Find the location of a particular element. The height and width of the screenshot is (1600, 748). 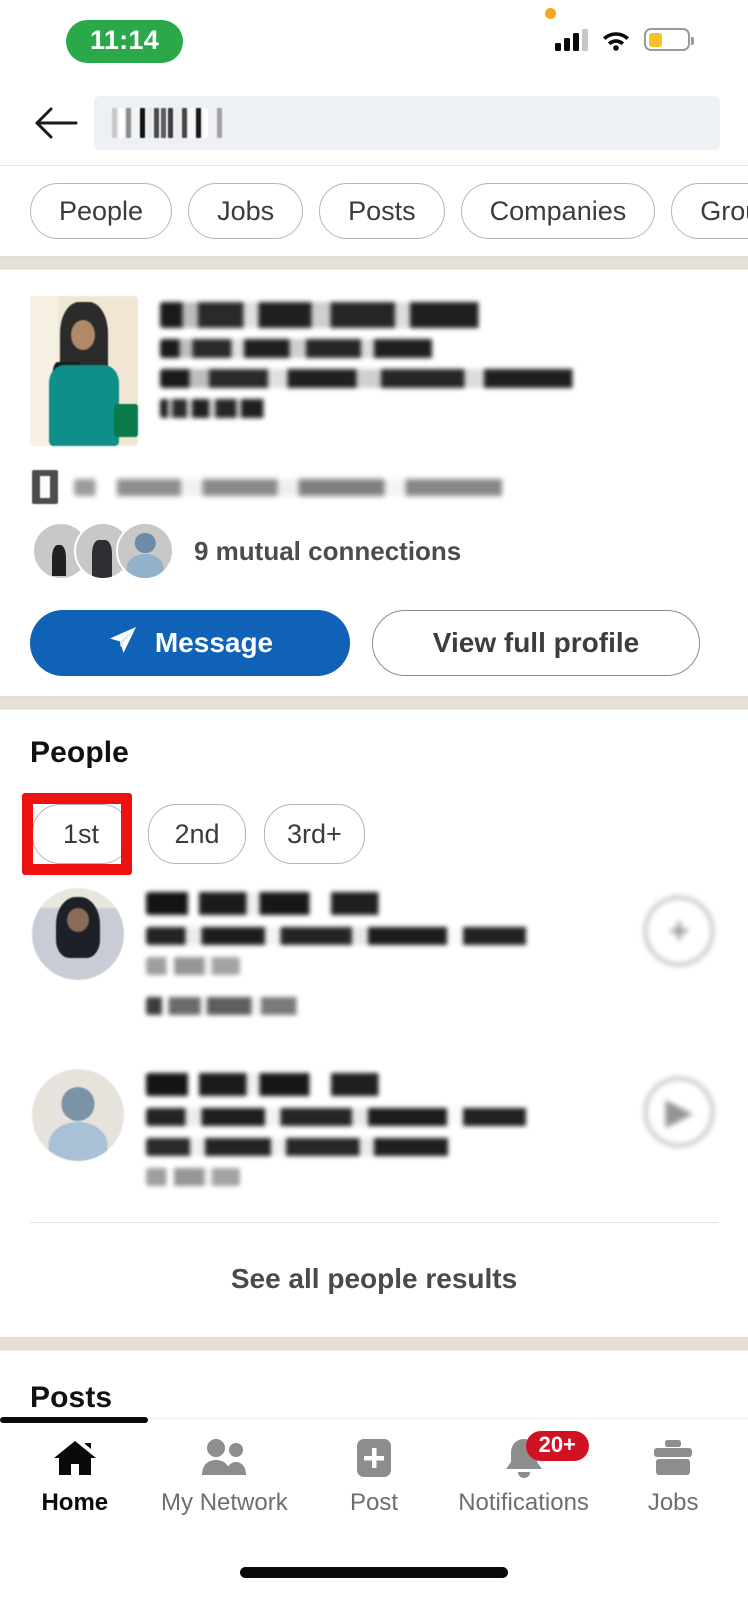

profile-text-block is located at coordinates (439, 371).